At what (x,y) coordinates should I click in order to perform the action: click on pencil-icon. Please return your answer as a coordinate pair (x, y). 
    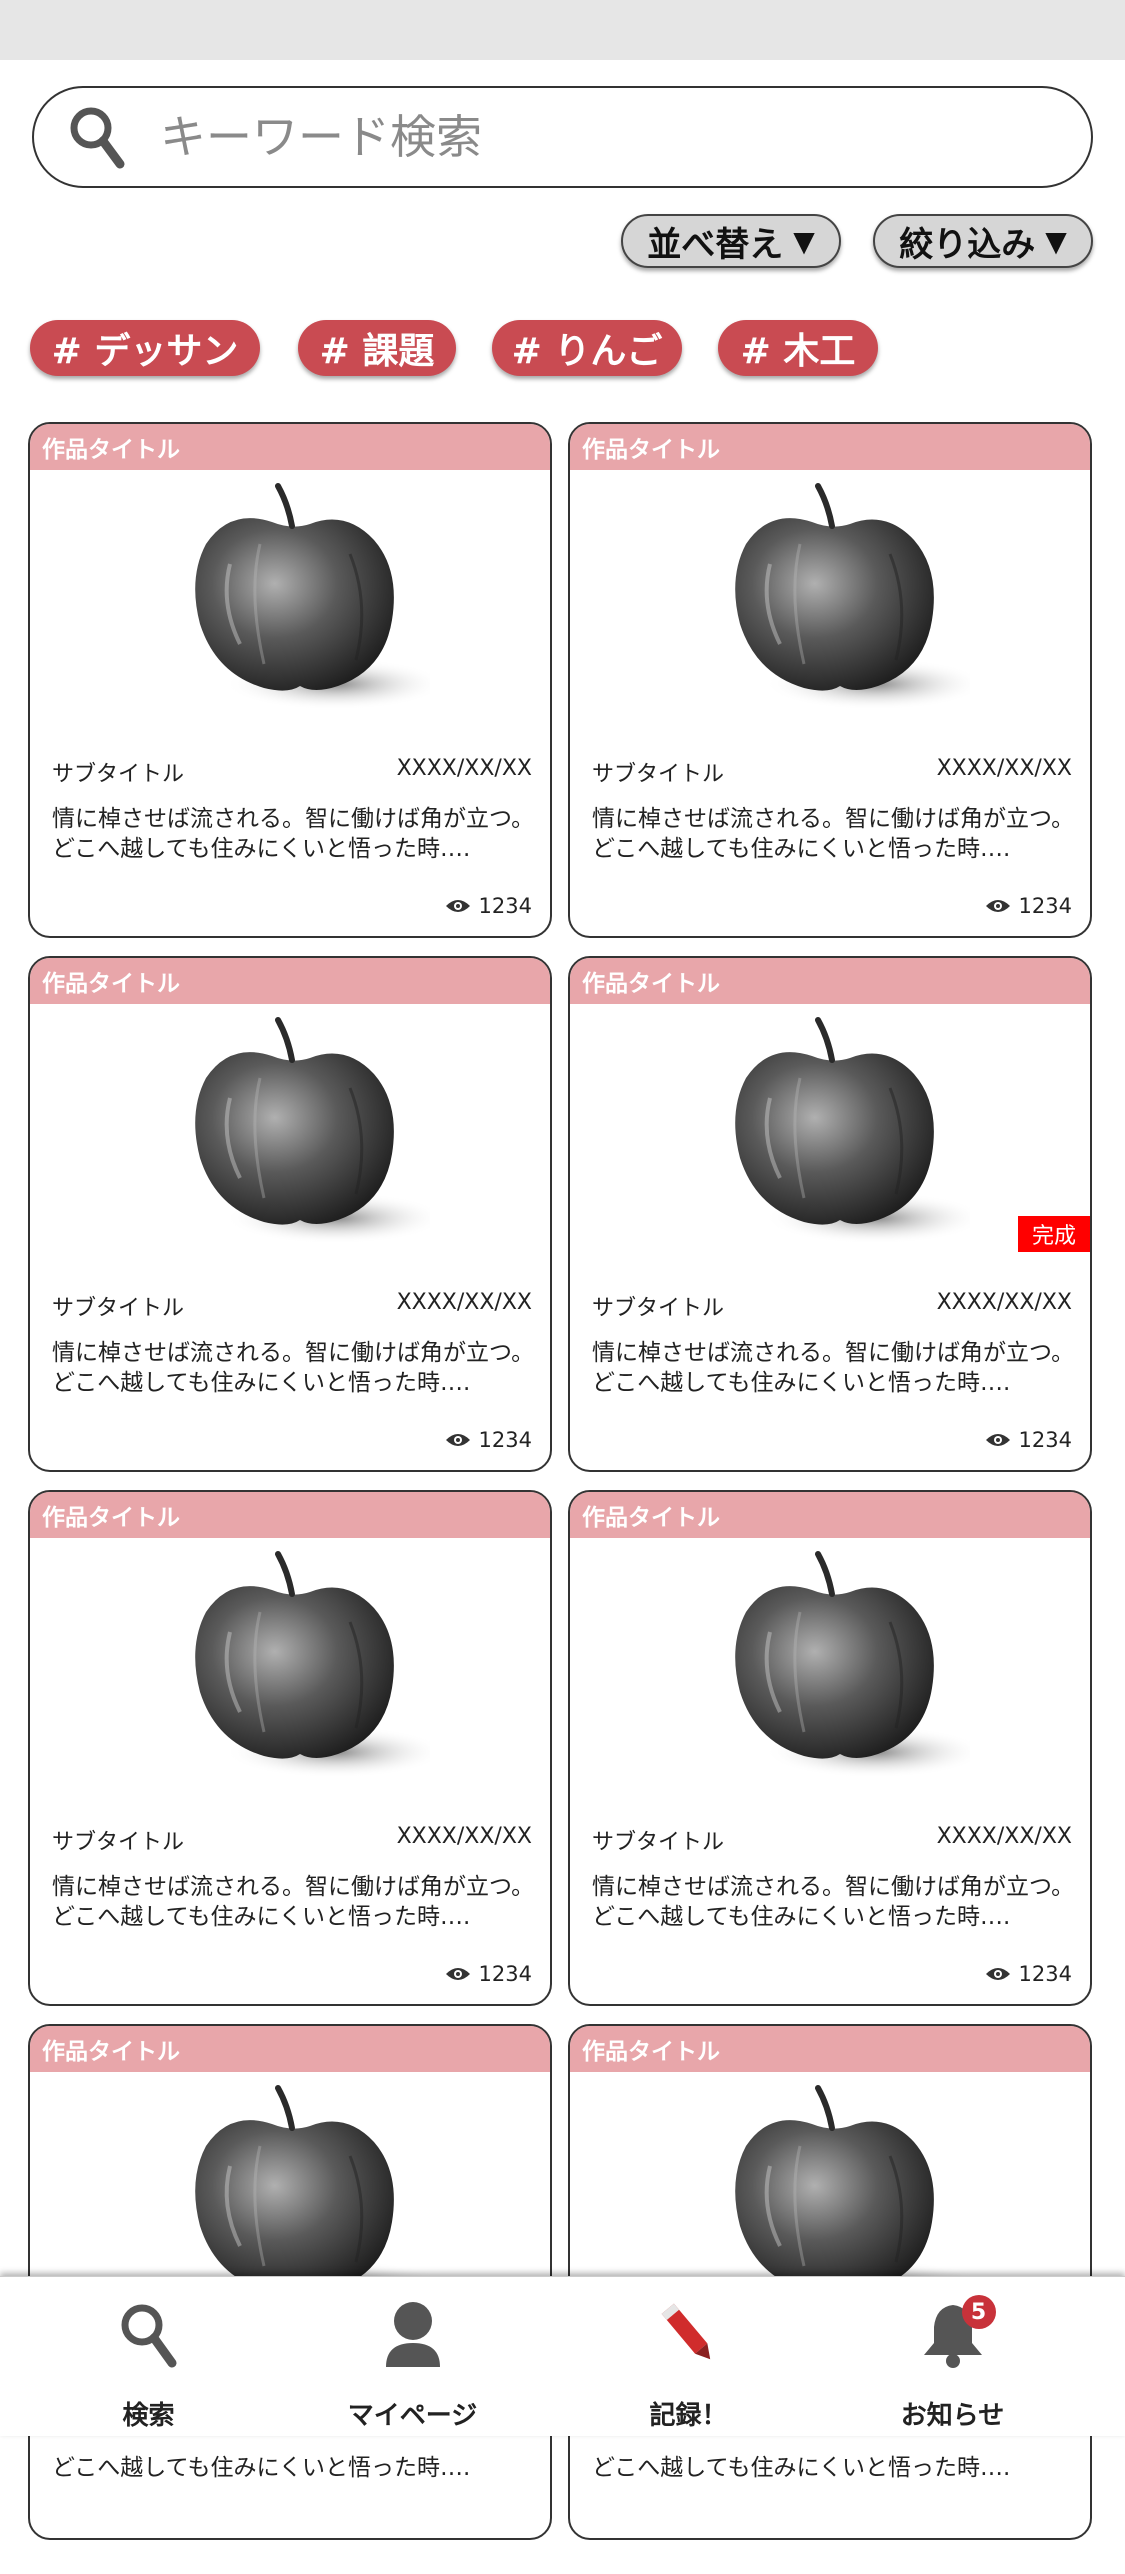
    Looking at the image, I should click on (689, 2334).